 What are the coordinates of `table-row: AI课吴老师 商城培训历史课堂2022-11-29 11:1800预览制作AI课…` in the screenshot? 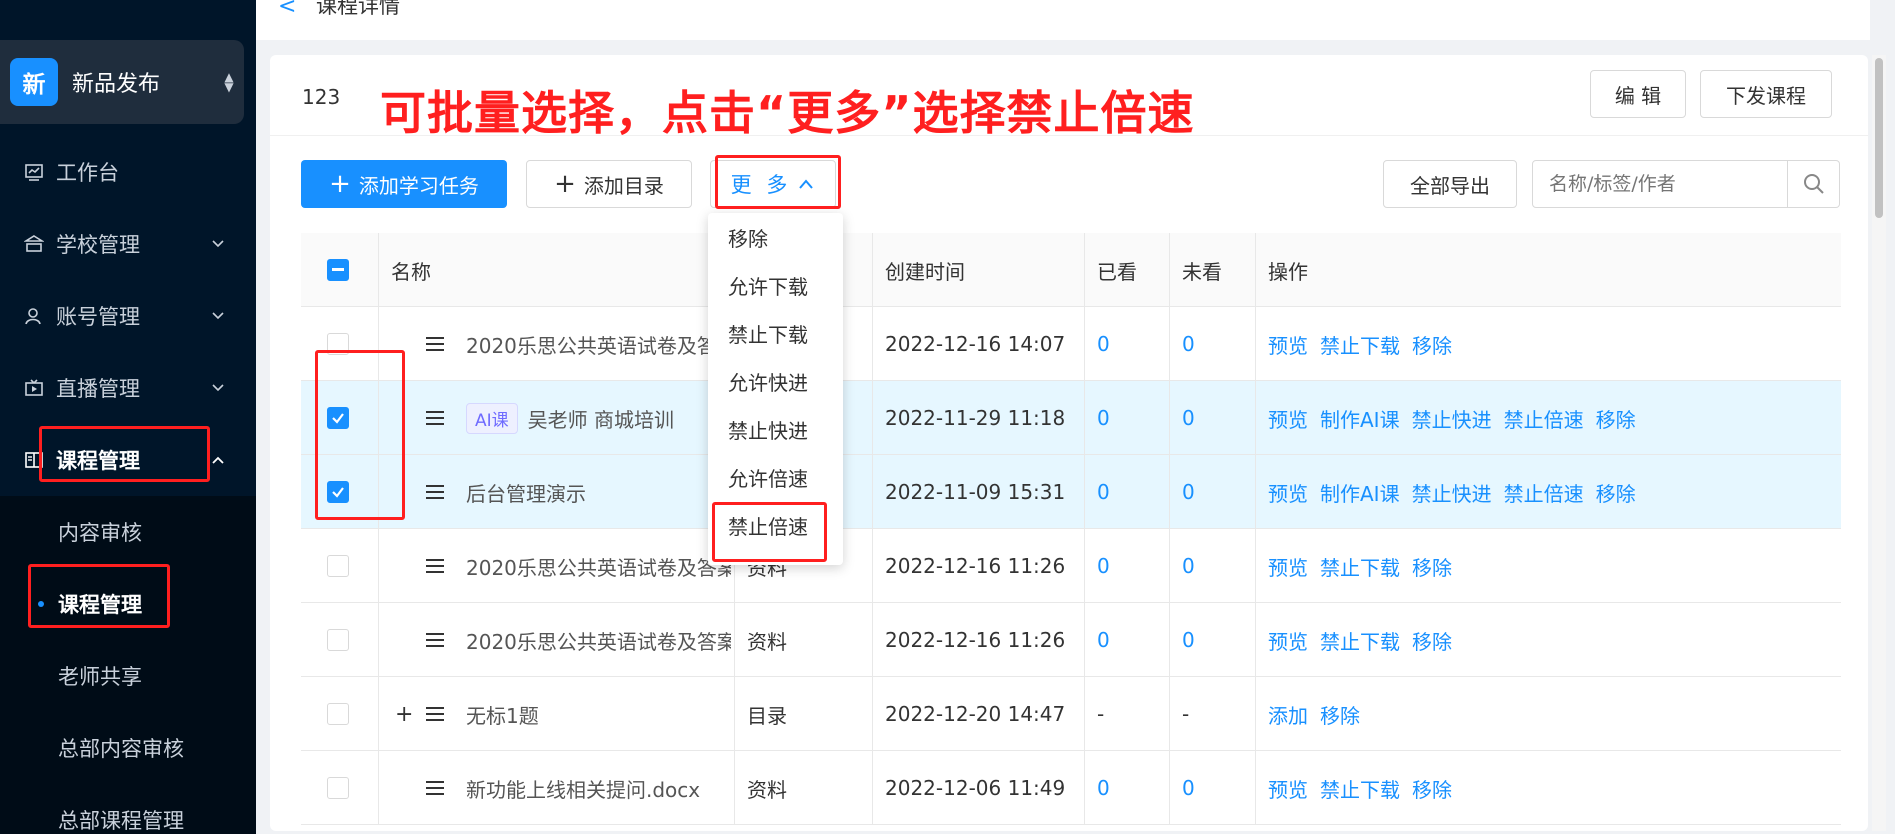 It's located at (1071, 418).